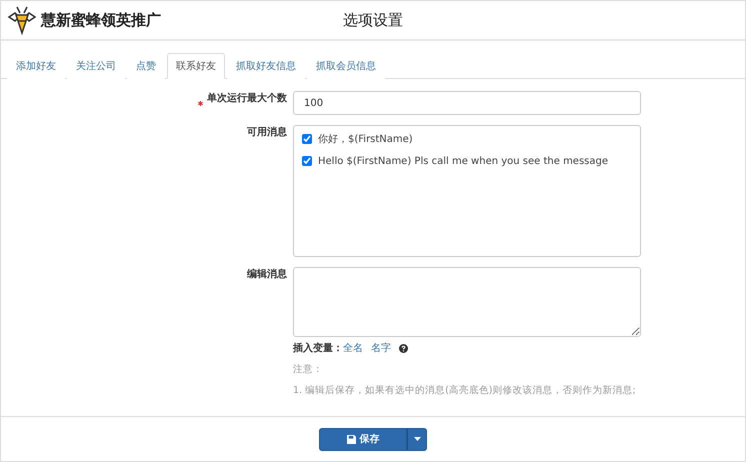  I want to click on dropdown-button, so click(417, 439).